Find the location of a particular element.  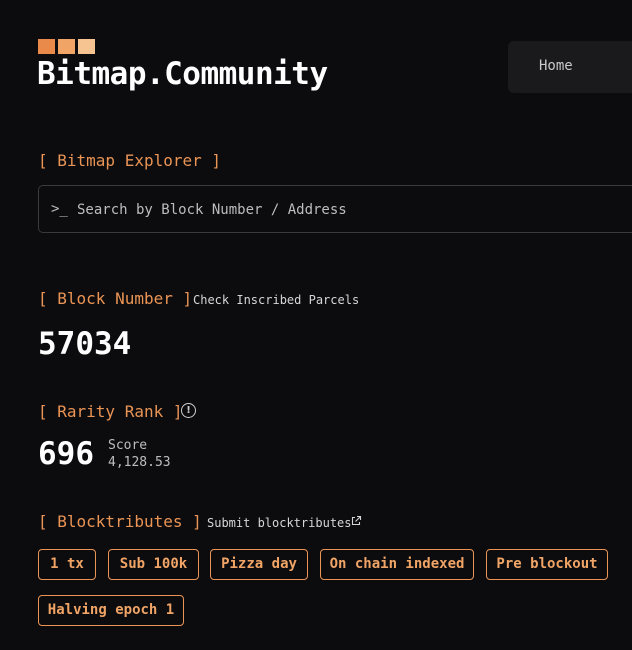

tag-on-chain-indexed: On chain indexed is located at coordinates (397, 564).